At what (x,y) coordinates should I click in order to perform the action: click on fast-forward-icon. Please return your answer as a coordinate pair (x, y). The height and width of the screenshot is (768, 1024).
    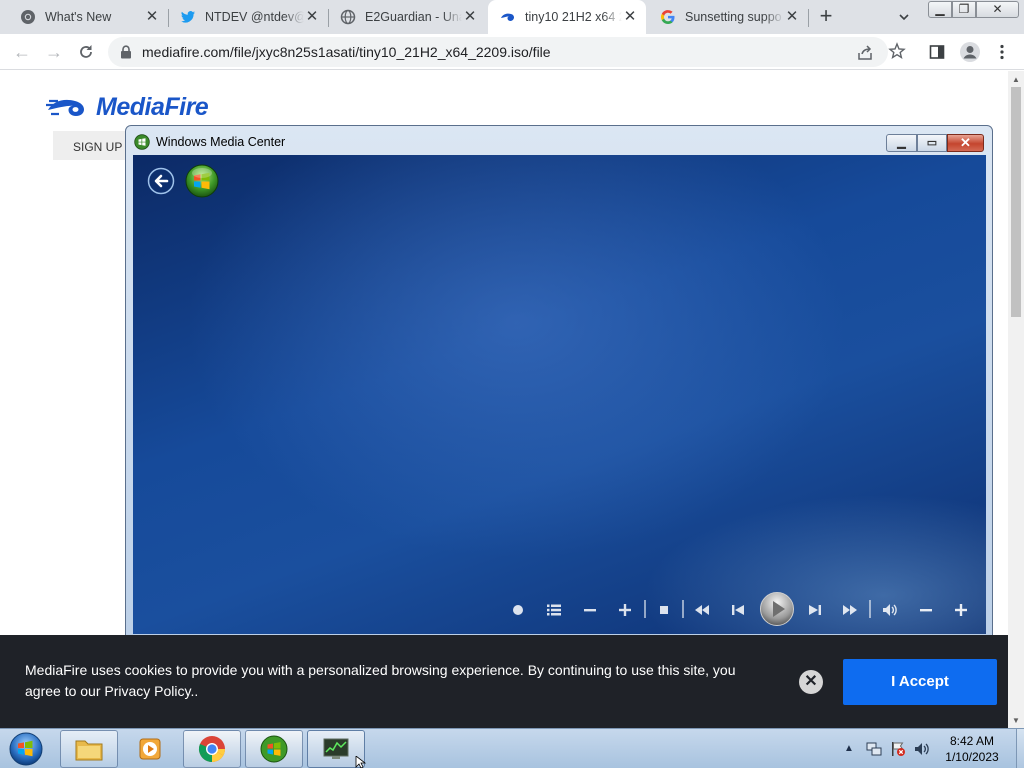
    Looking at the image, I should click on (850, 610).